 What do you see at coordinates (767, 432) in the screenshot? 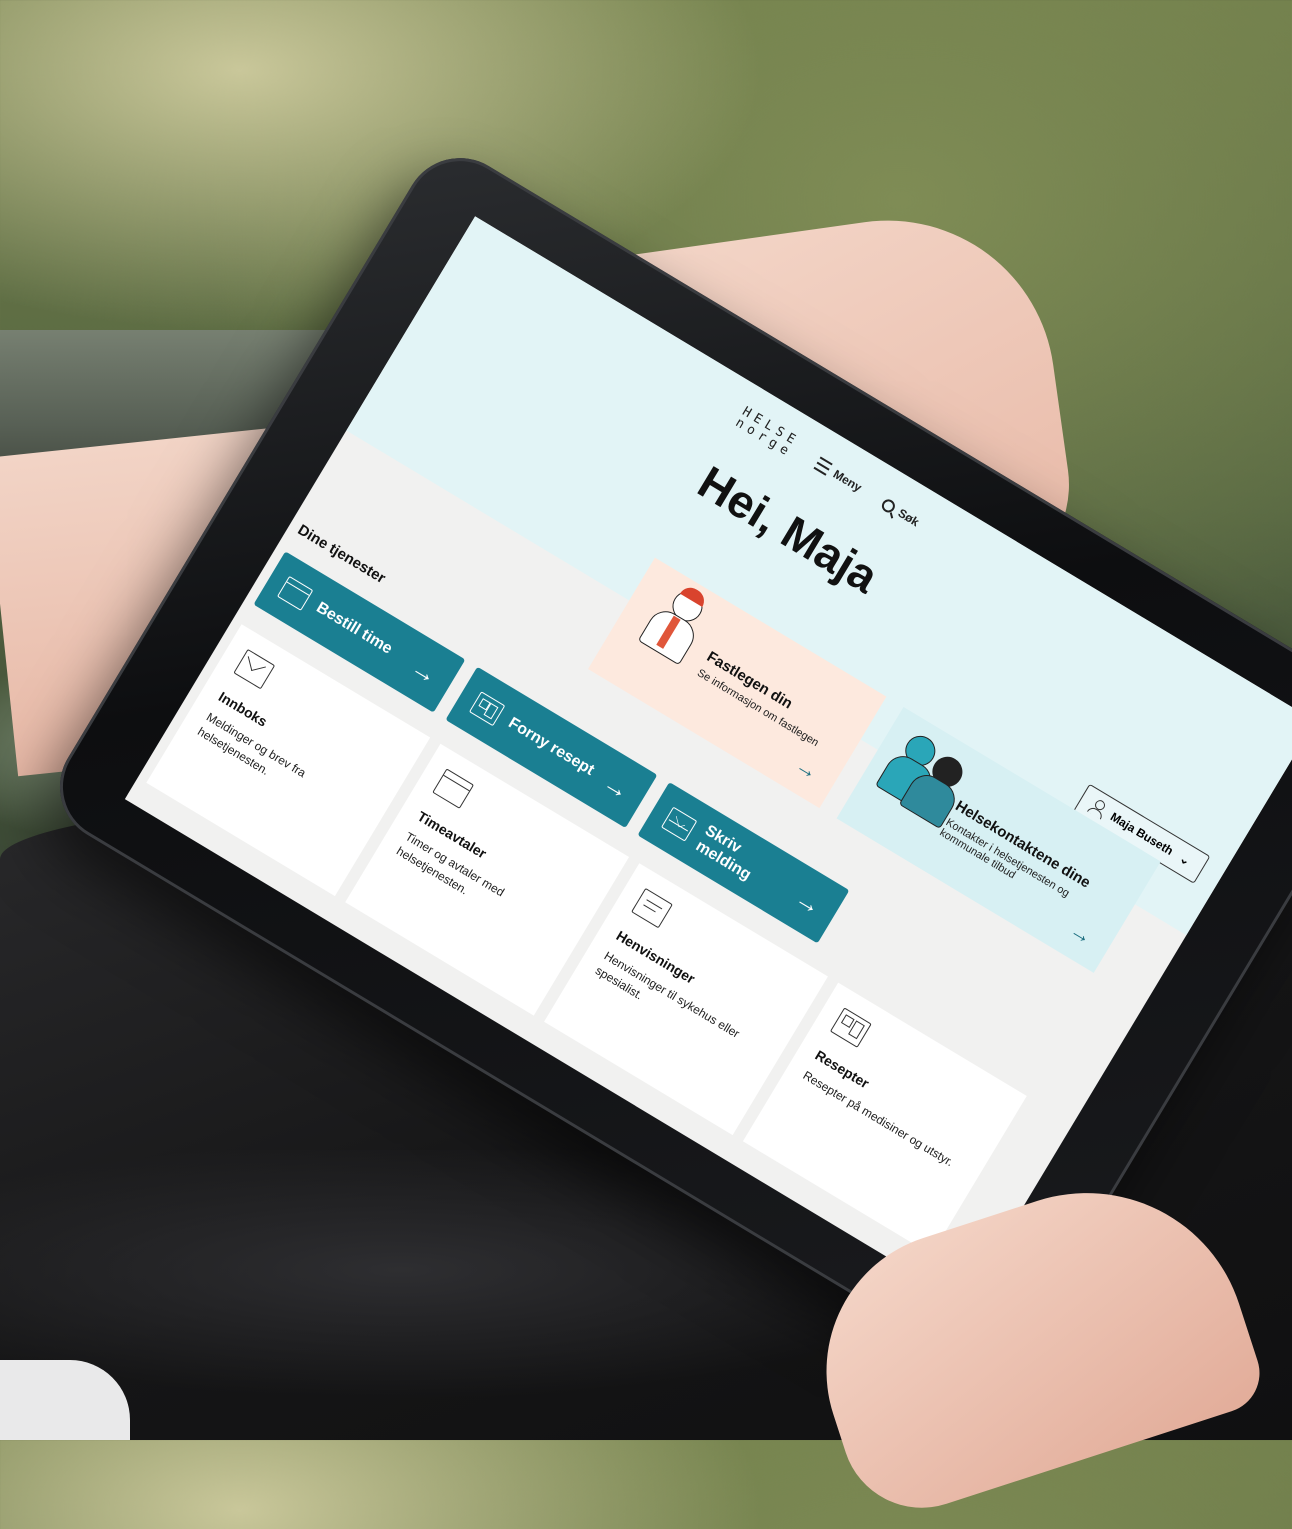
I see `helsenorge-logo: HELSE norge` at bounding box center [767, 432].